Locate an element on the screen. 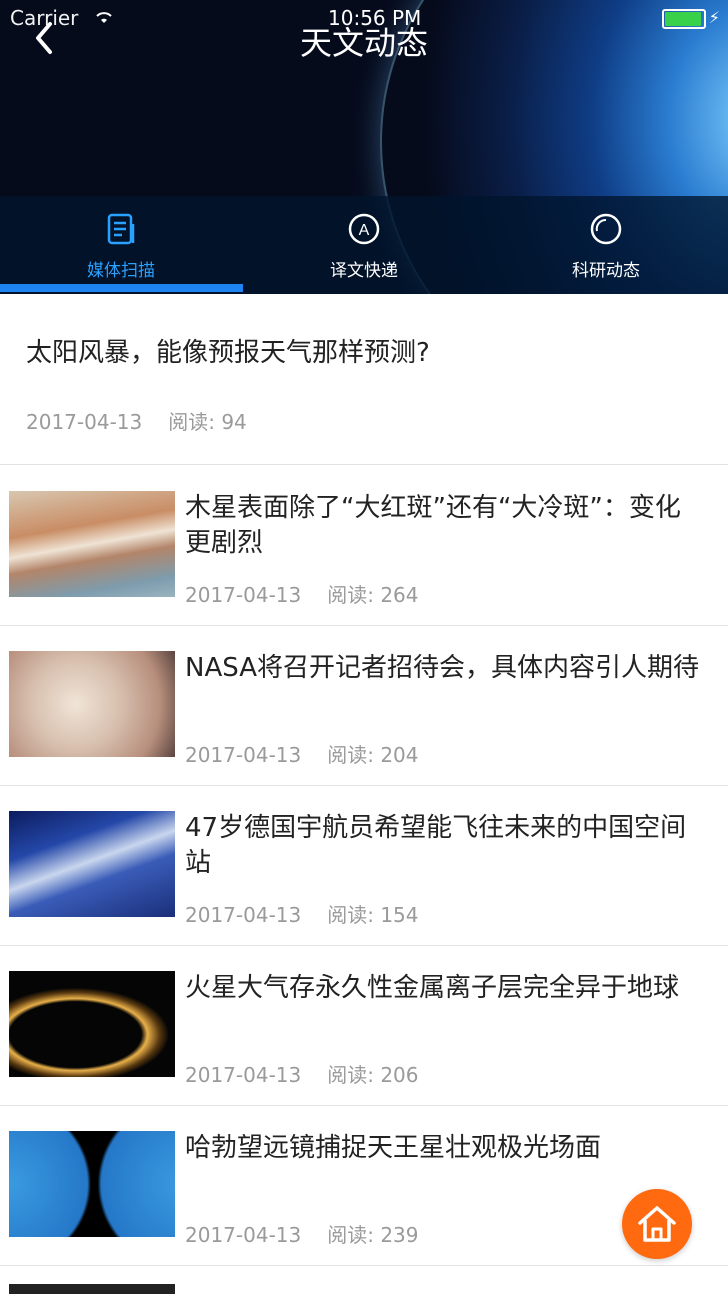 This screenshot has height=1294, width=728. article-meta: 2017-04-13 阅读: 204 is located at coordinates (302, 753).